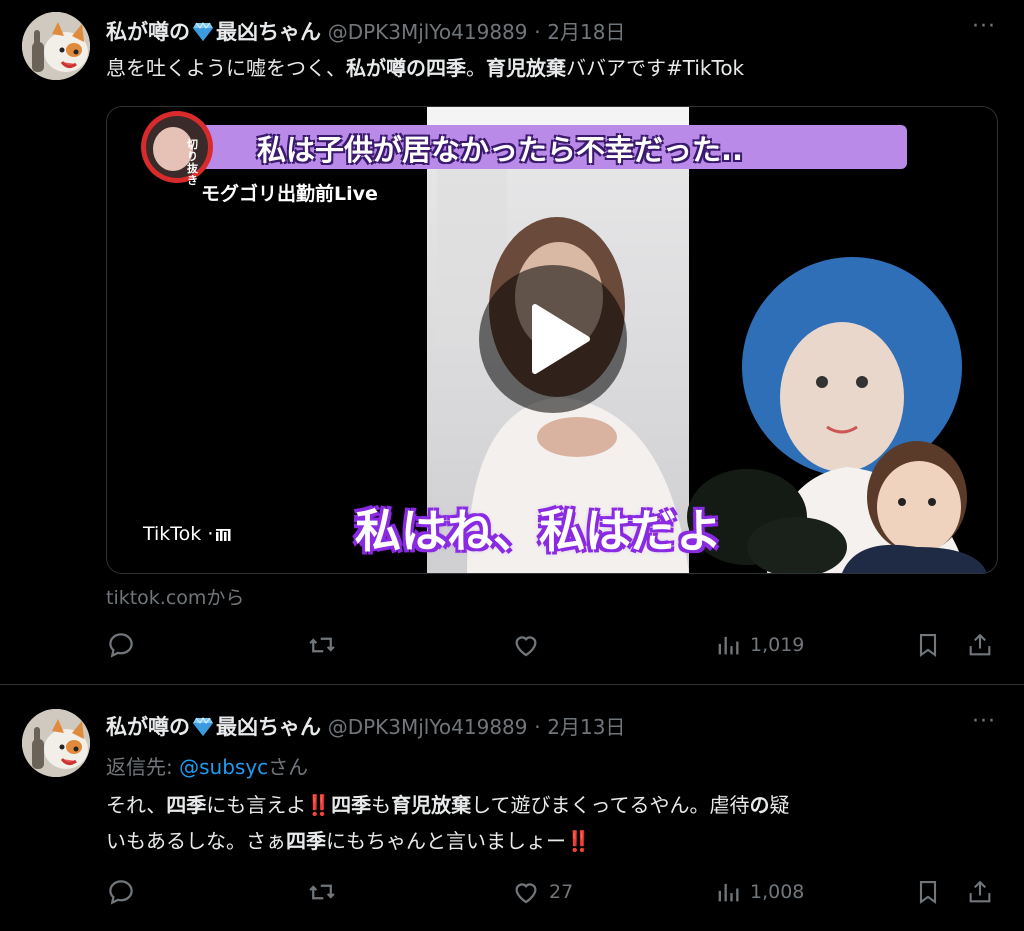  What do you see at coordinates (586, 727) in the screenshot?
I see `tweet-date: 2月13日` at bounding box center [586, 727].